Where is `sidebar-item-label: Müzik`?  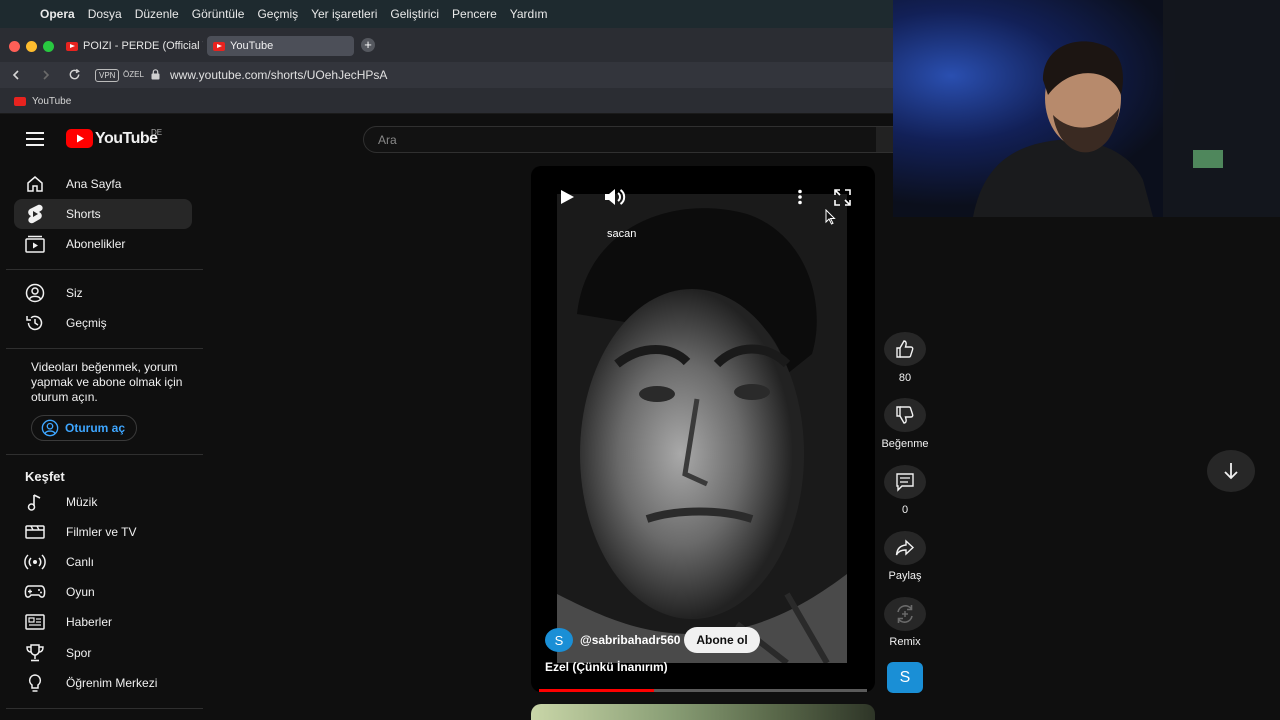
sidebar-item-label: Müzik is located at coordinates (82, 502).